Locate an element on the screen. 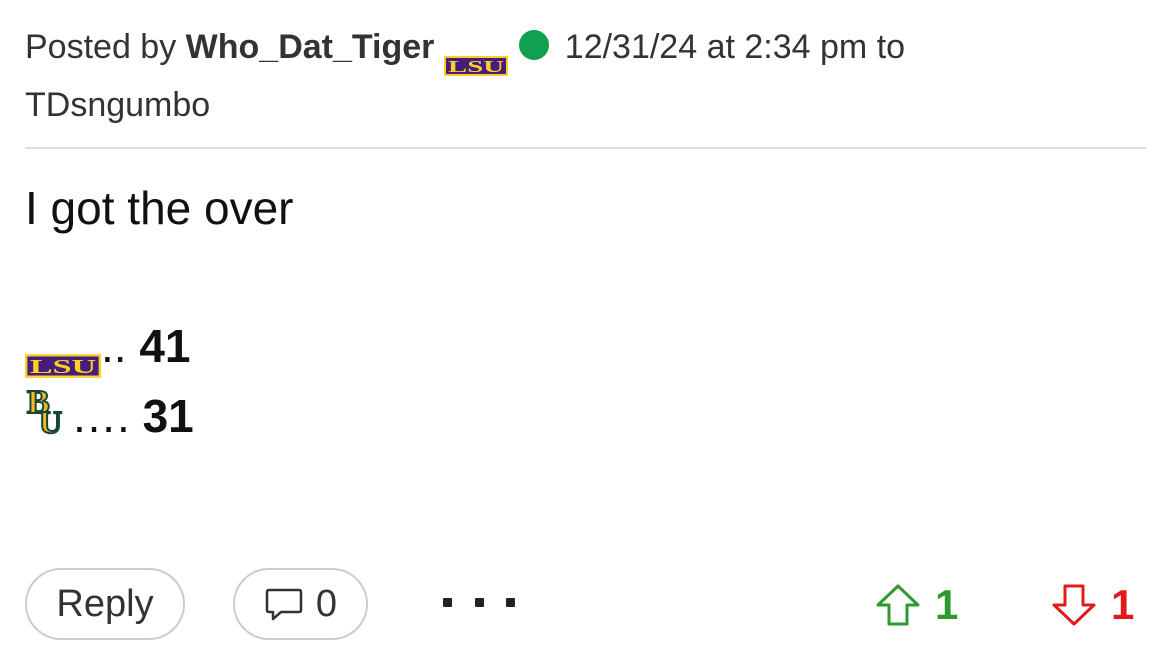  baylor-logo-icon: B U is located at coordinates (48, 412).